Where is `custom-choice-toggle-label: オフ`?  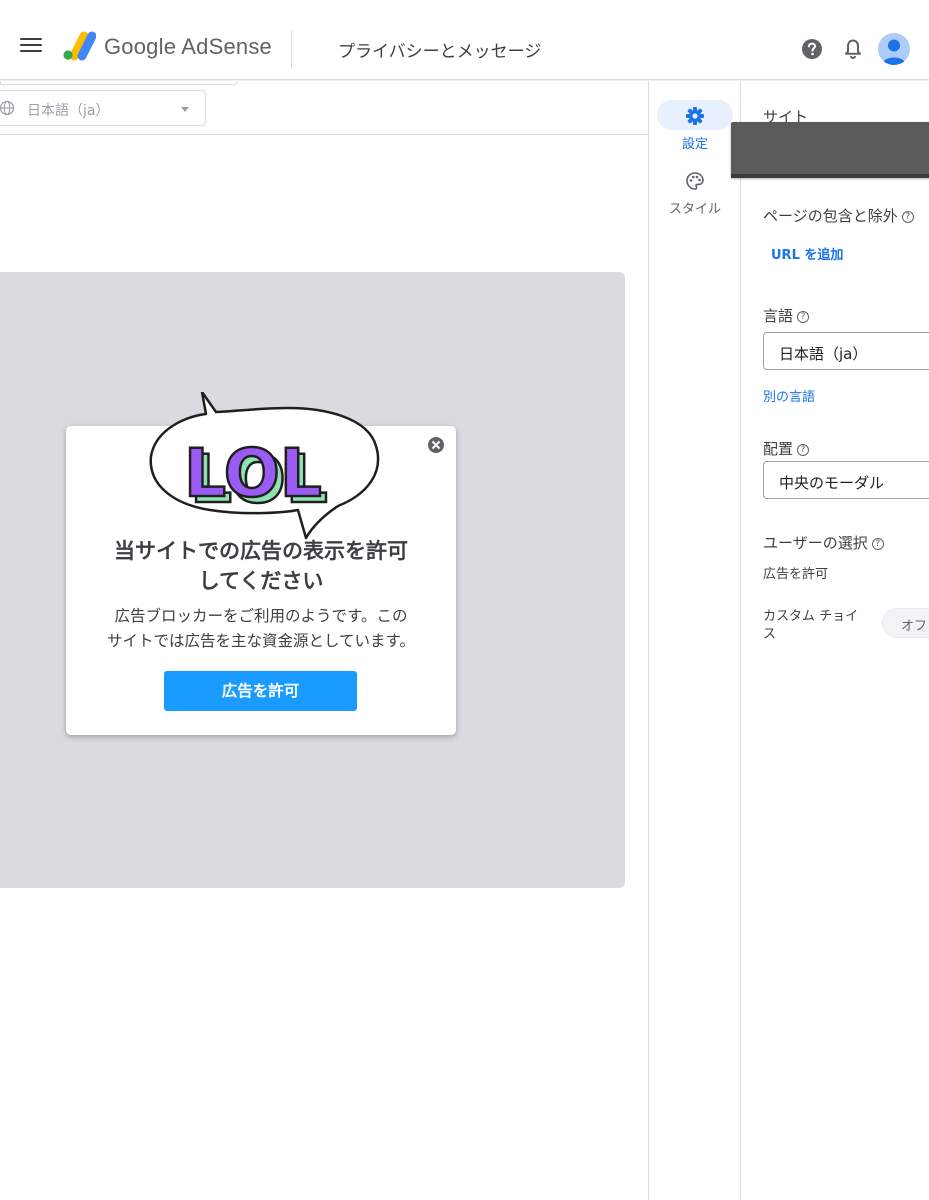
custom-choice-toggle-label: オフ is located at coordinates (914, 626).